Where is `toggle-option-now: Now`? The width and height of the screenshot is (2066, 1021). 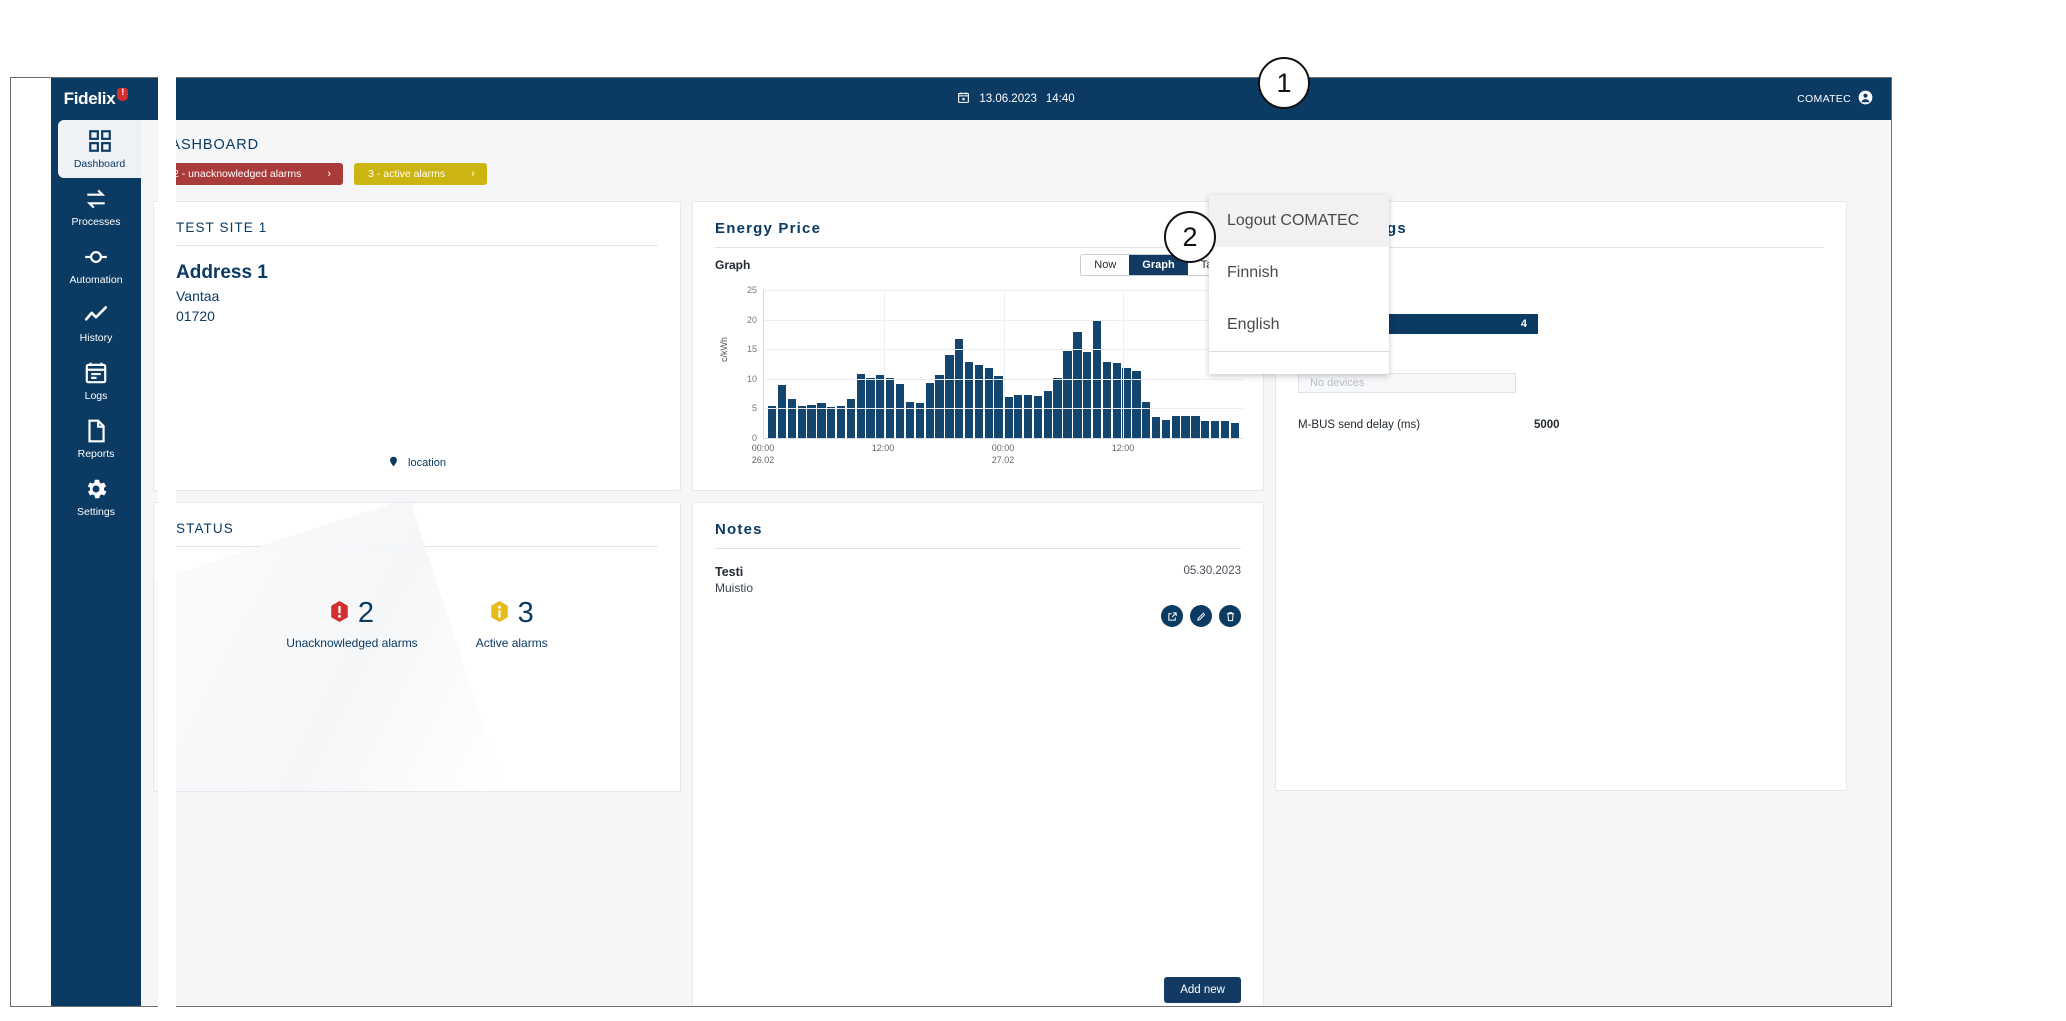
toggle-option-now: Now is located at coordinates (1105, 265).